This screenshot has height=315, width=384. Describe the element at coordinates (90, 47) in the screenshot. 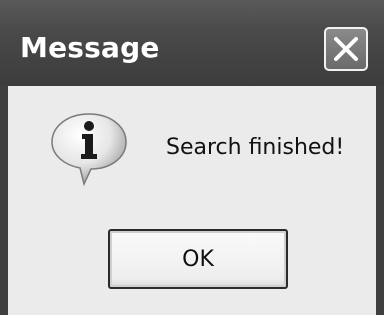

I see `dialog-title: Message` at that location.